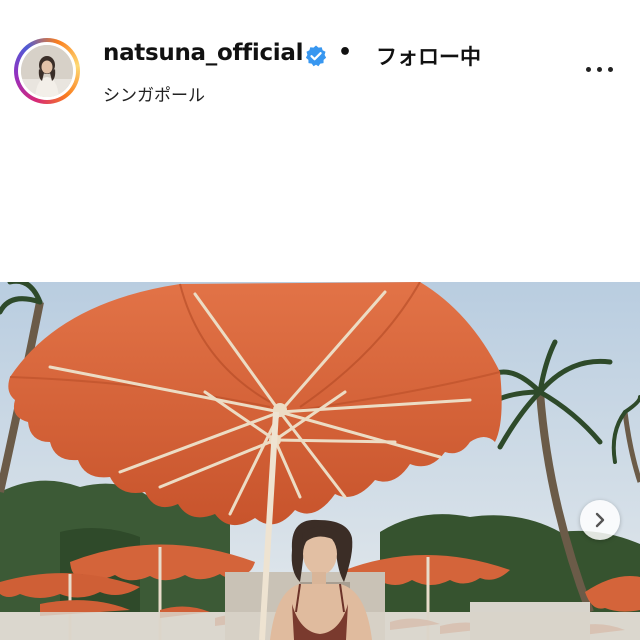 Image resolution: width=640 pixels, height=640 pixels. I want to click on story-ring, so click(47, 71).